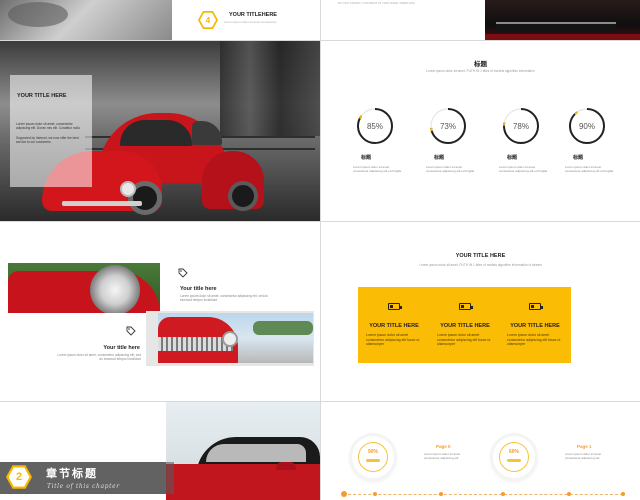 The height and width of the screenshot is (500, 640). I want to click on percent-circle: 90%, so click(373, 457).